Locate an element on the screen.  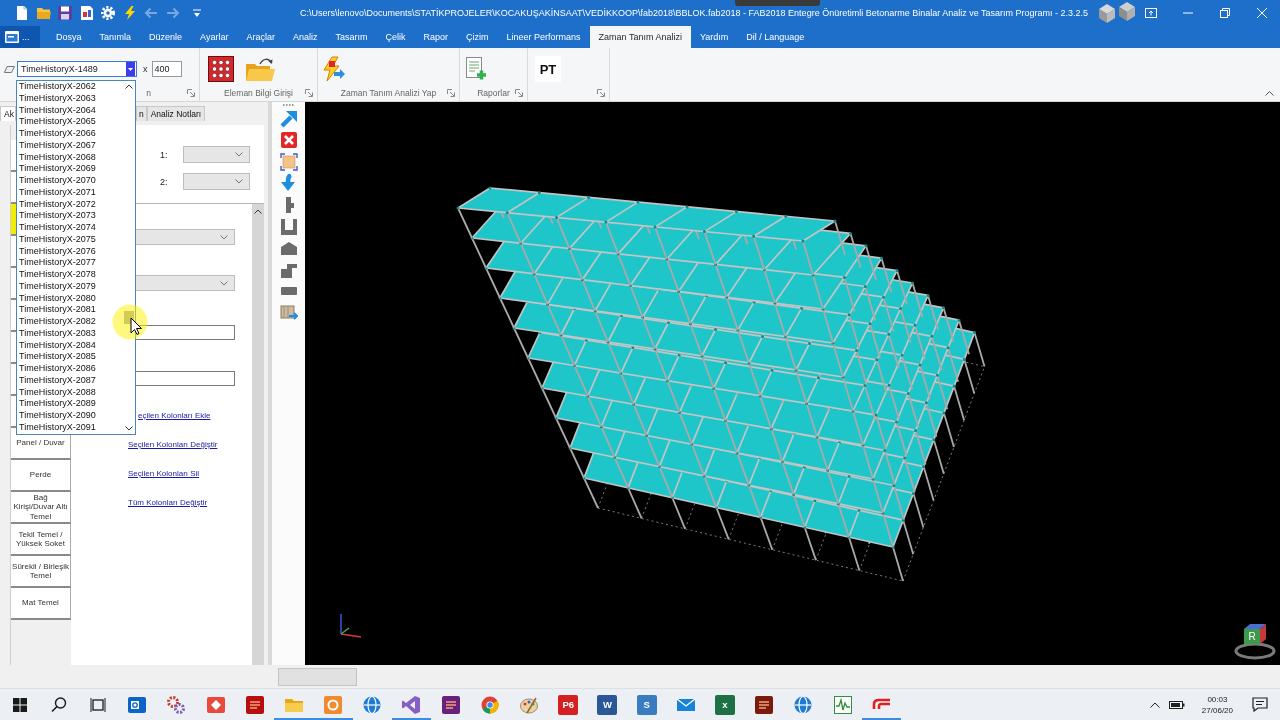
group-label: Raporlar is located at coordinates (493, 93).